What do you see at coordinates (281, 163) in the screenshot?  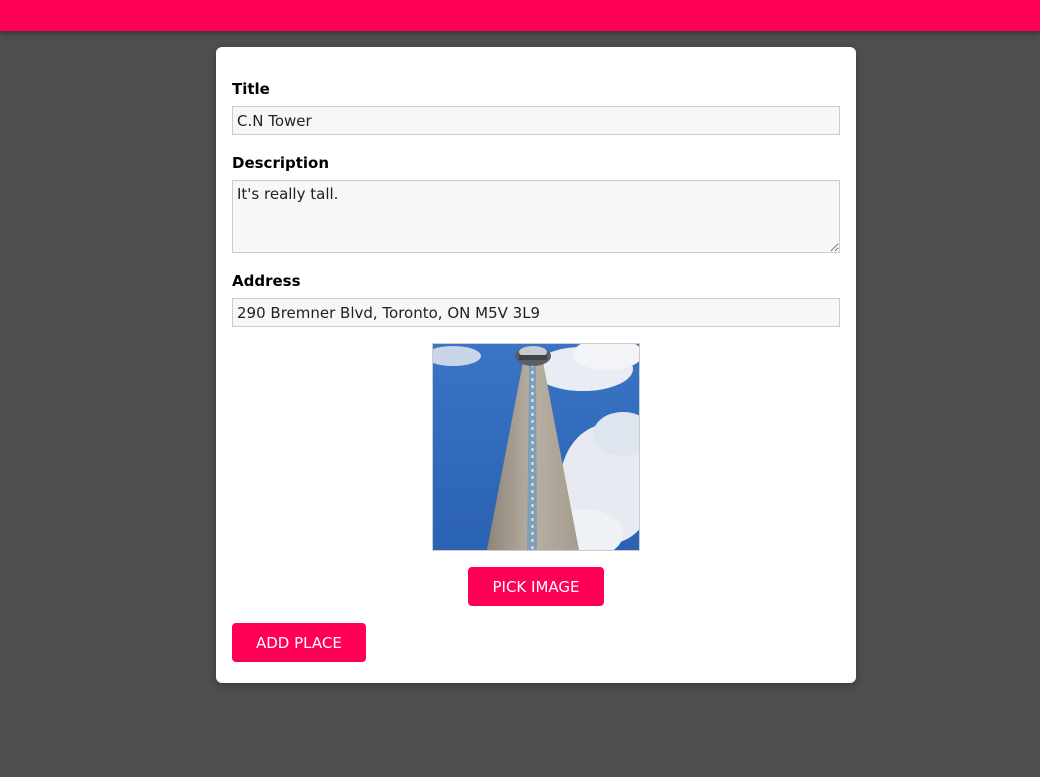 I see `description-label: Description` at bounding box center [281, 163].